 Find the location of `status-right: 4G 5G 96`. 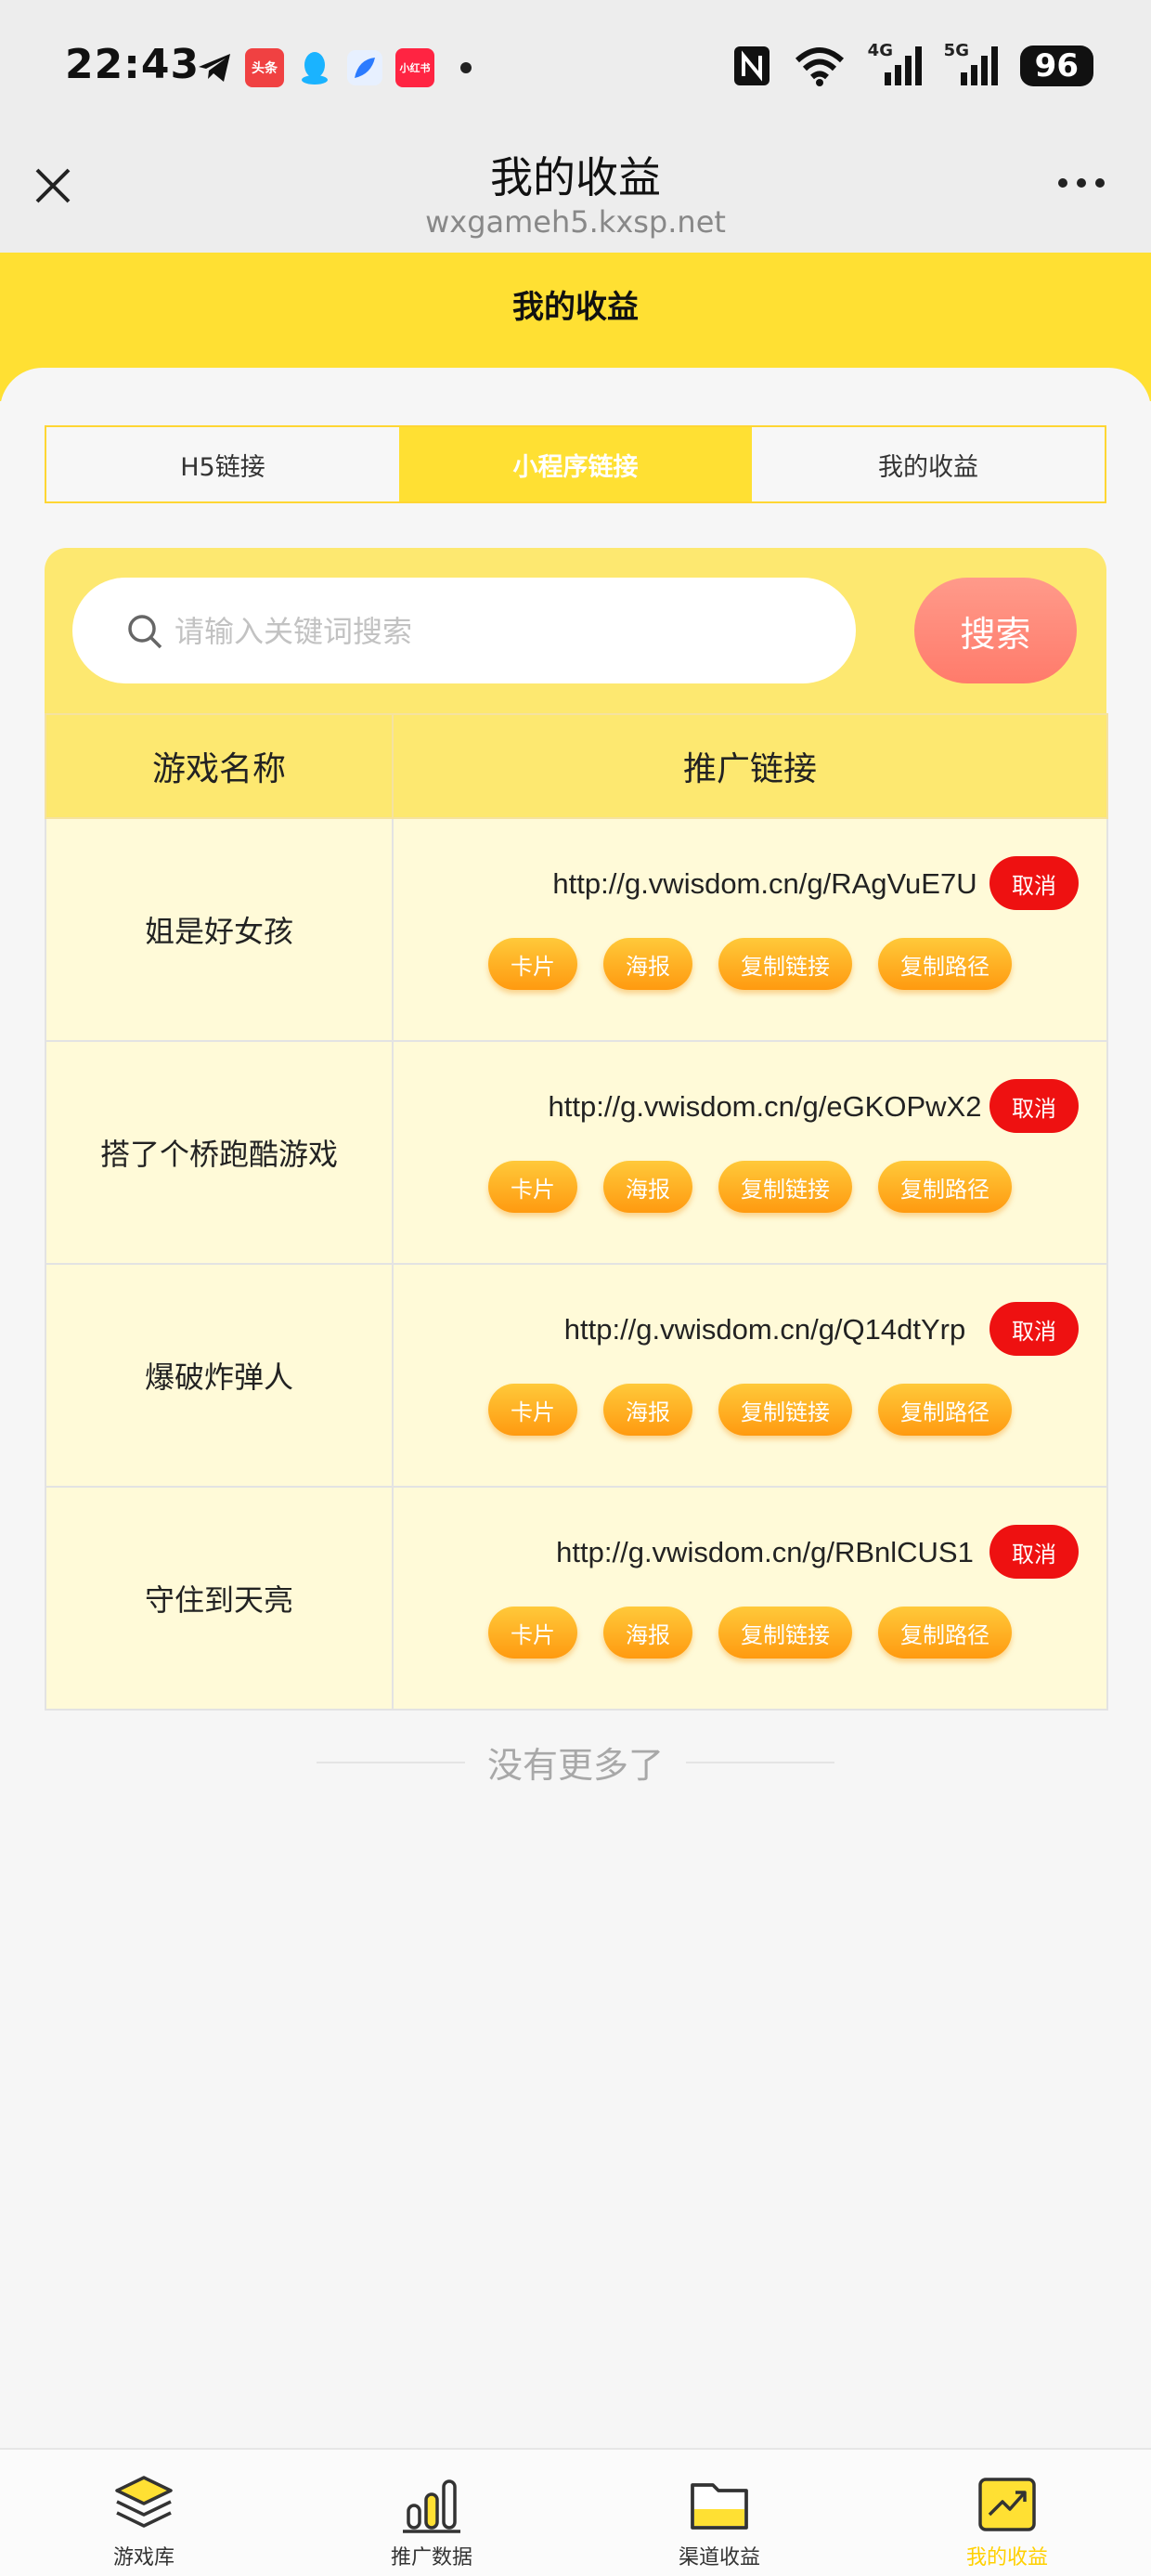

status-right: 4G 5G 96 is located at coordinates (912, 64).